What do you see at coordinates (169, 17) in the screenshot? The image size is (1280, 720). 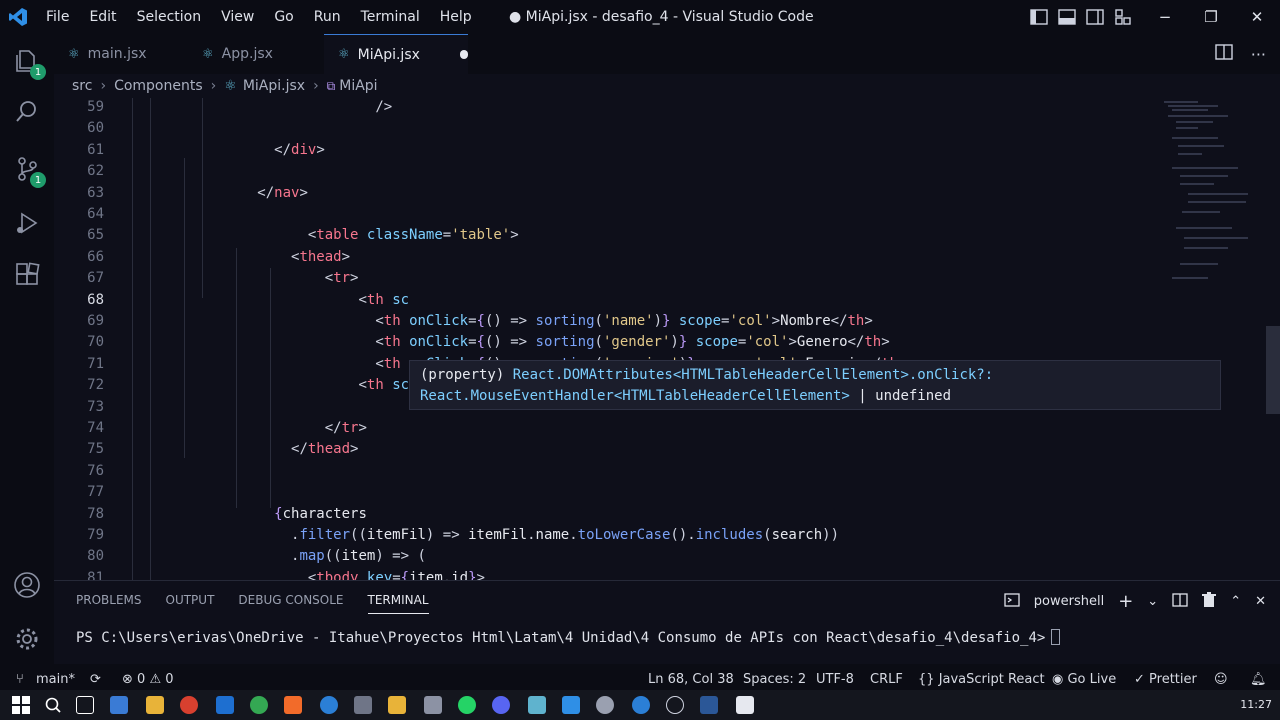 I see `menu-selection: Selection` at bounding box center [169, 17].